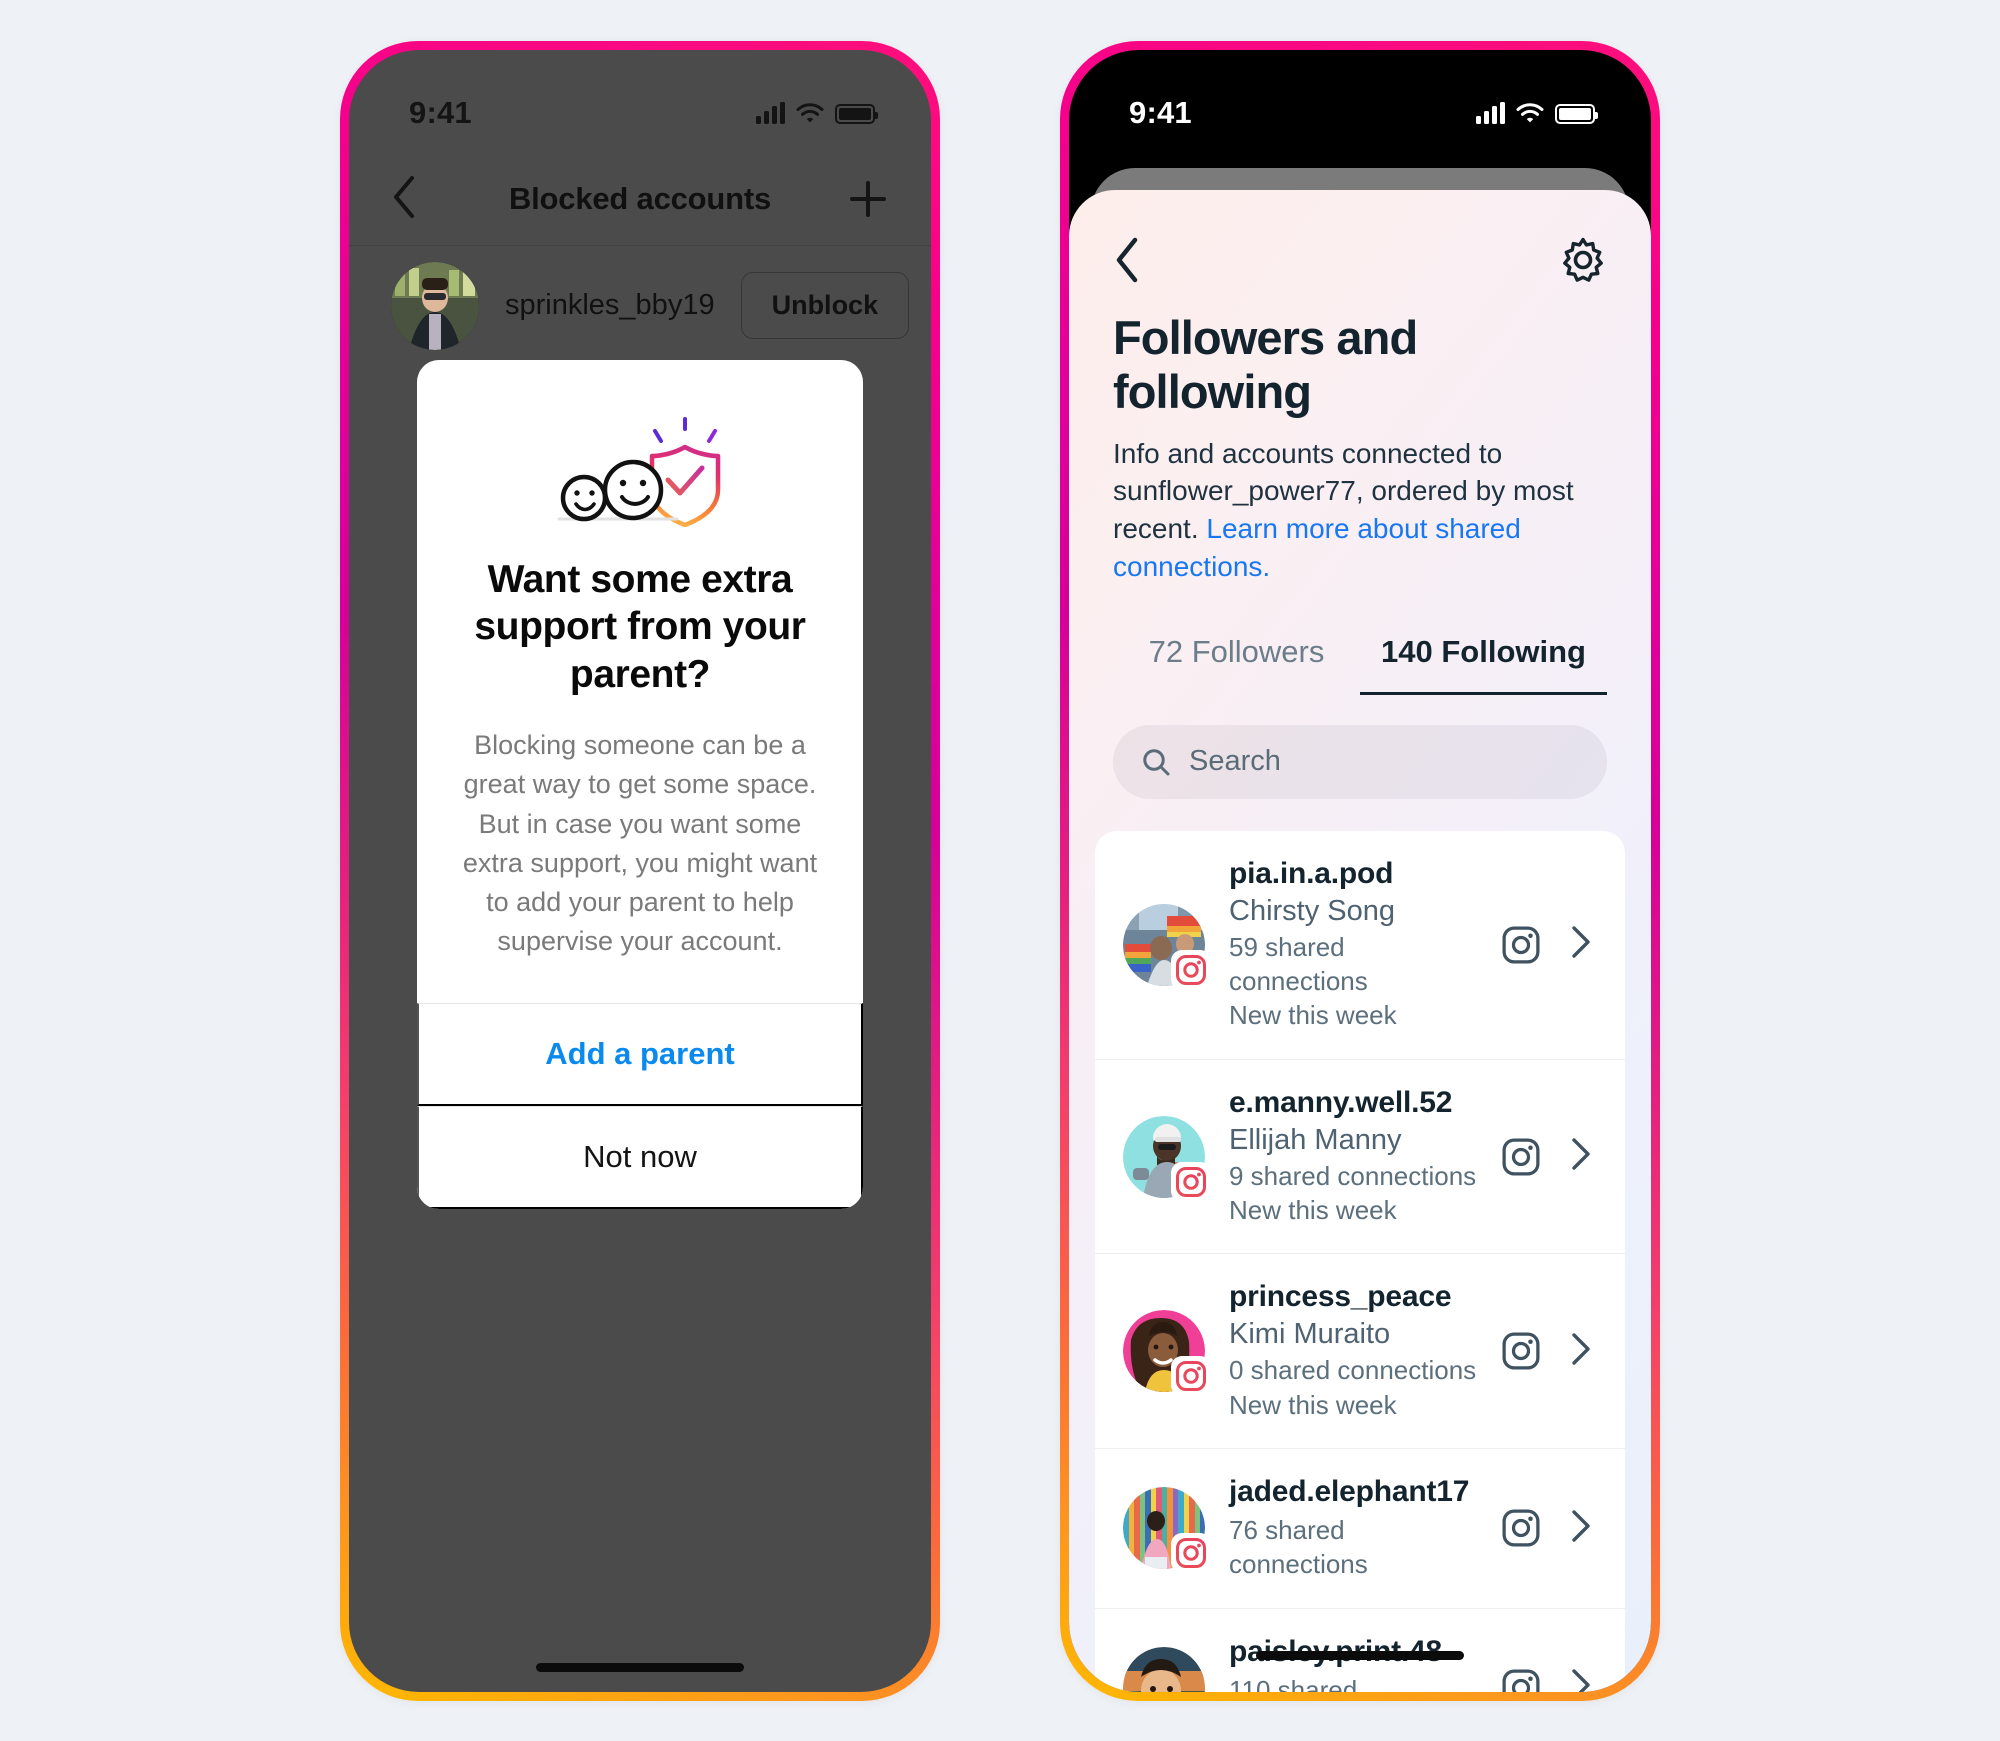 The width and height of the screenshot is (2000, 1741). What do you see at coordinates (1340, 1297) in the screenshot?
I see `item-username: princess_peace` at bounding box center [1340, 1297].